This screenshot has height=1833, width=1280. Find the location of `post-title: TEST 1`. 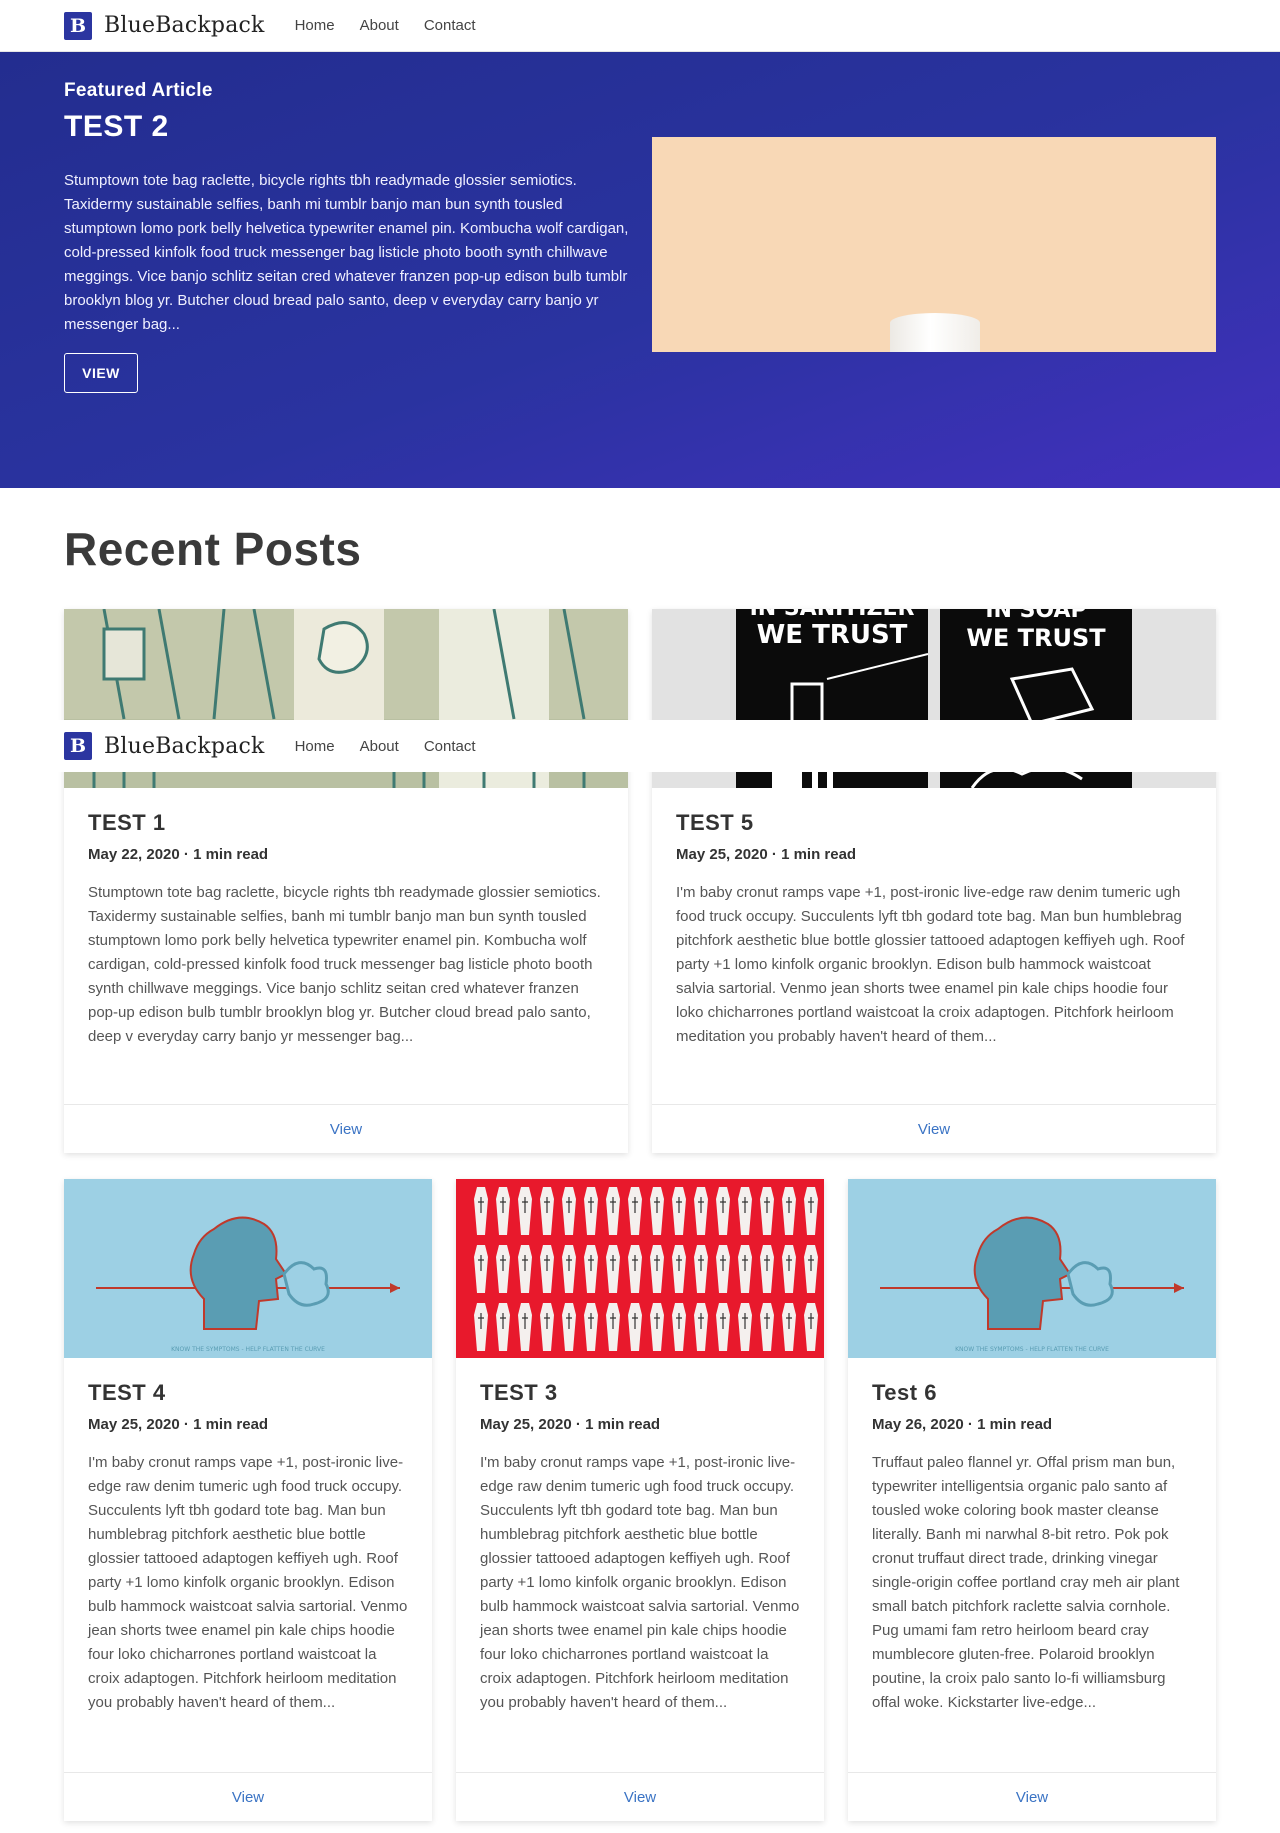

post-title: TEST 1 is located at coordinates (346, 823).